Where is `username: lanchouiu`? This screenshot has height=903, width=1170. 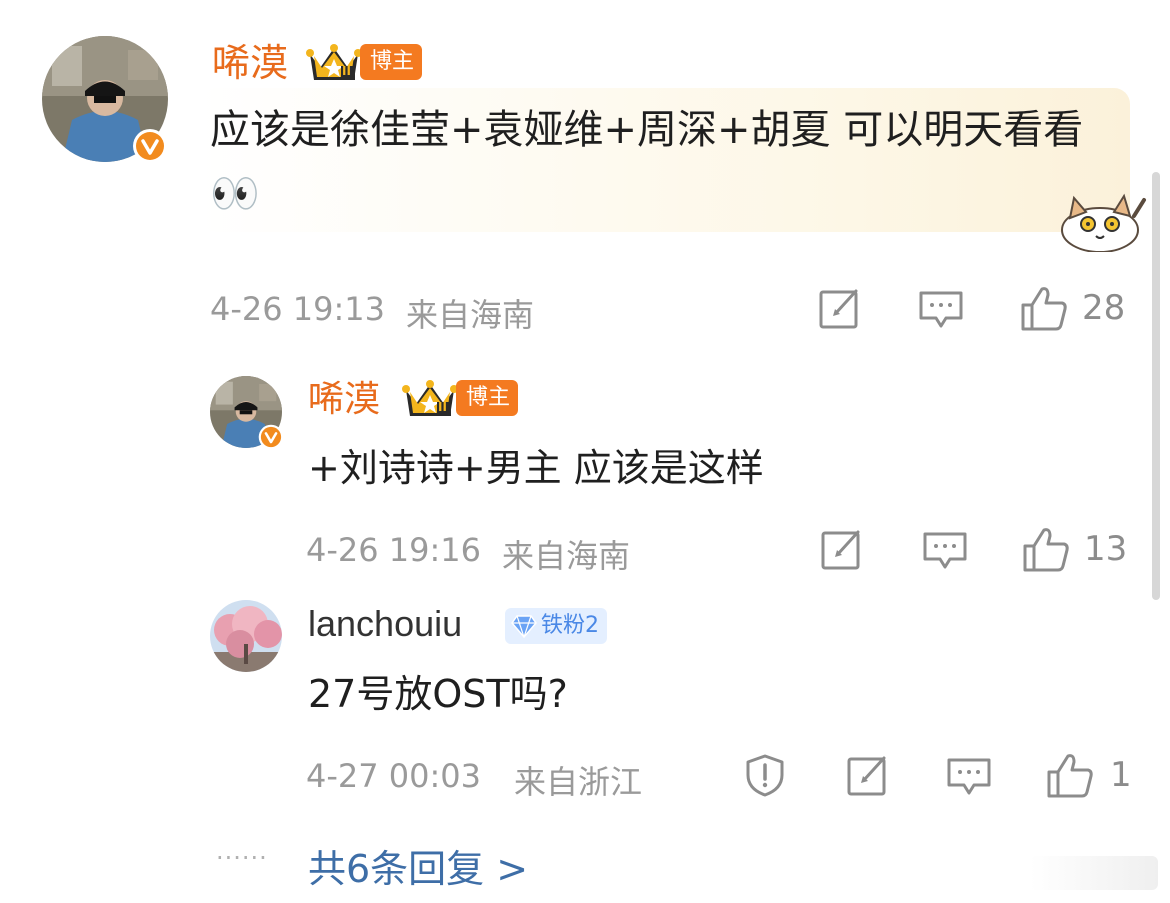
username: lanchouiu is located at coordinates (385, 624).